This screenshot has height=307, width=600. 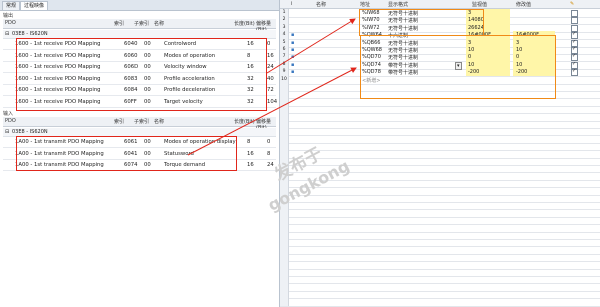 I want to click on arrow-output-to-inputs, so click(x=311, y=46).